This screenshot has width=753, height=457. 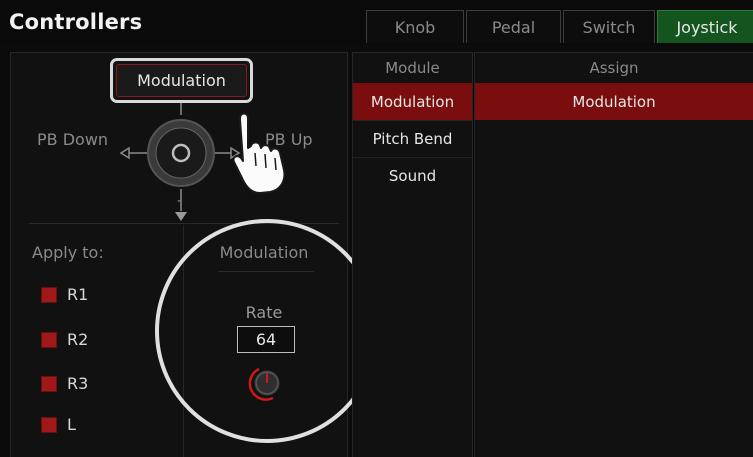 What do you see at coordinates (264, 252) in the screenshot?
I see `modulation-section-label: Modulation` at bounding box center [264, 252].